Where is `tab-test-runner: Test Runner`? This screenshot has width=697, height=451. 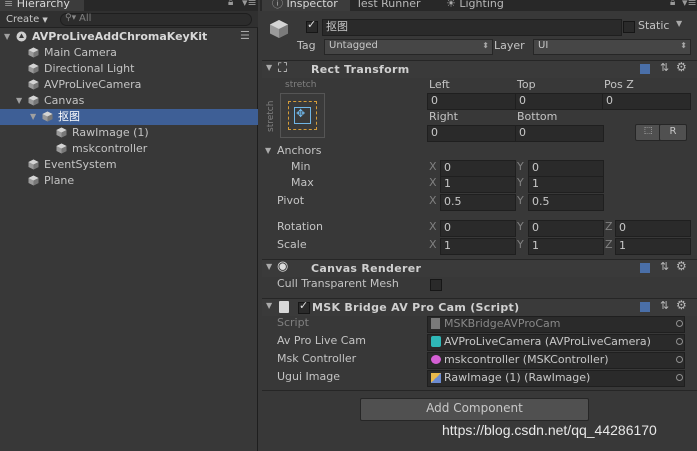
tab-test-runner: Test Runner is located at coordinates (388, 5).